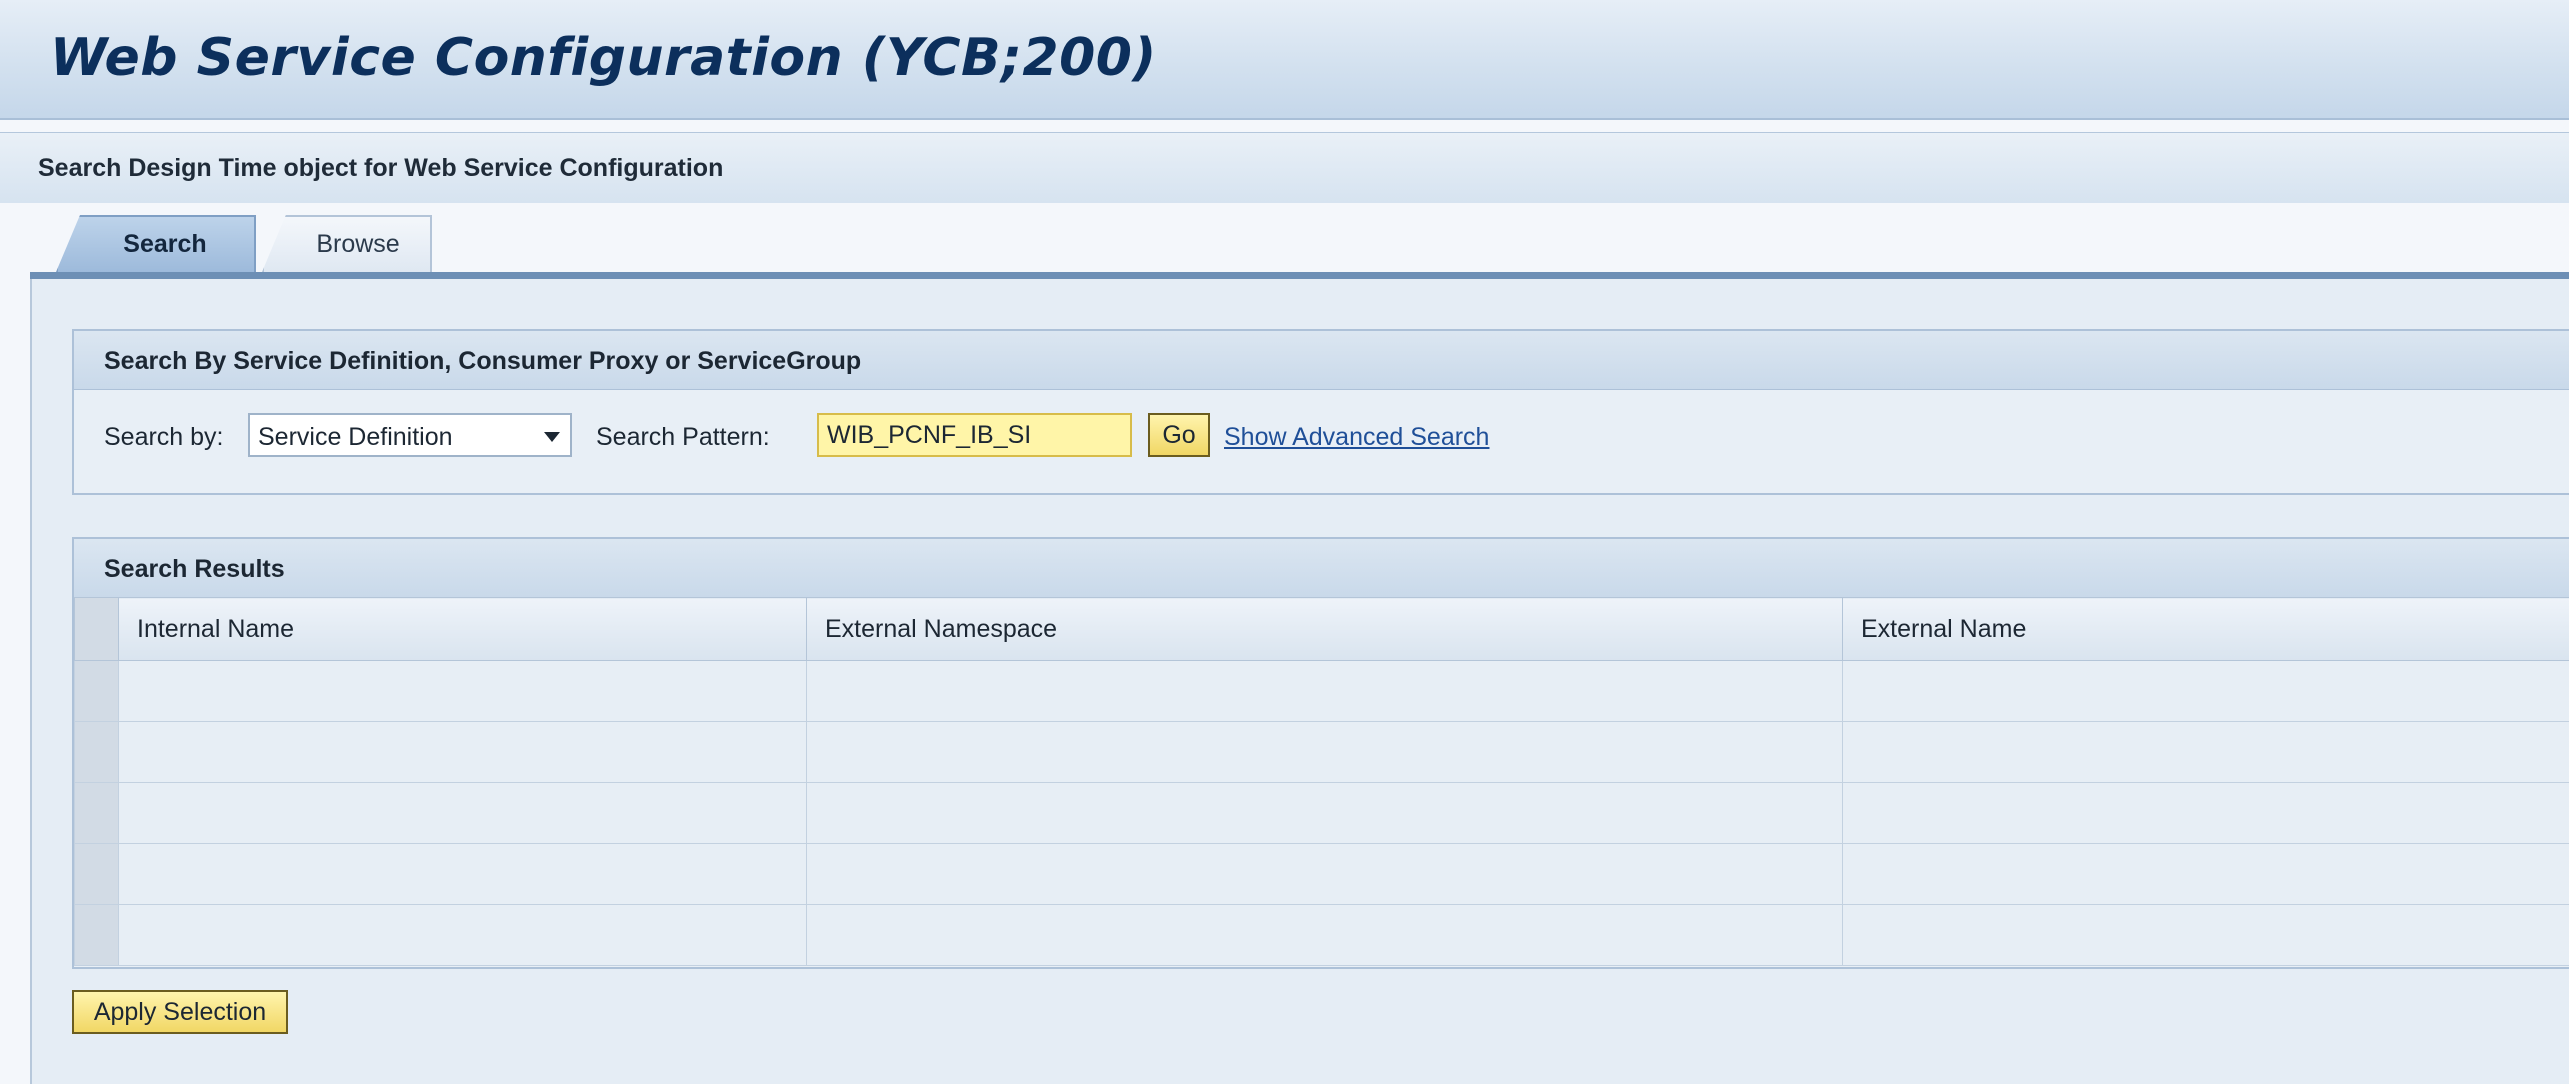 The height and width of the screenshot is (1084, 2569). I want to click on column-header-internal-name: Internal Name, so click(462, 629).